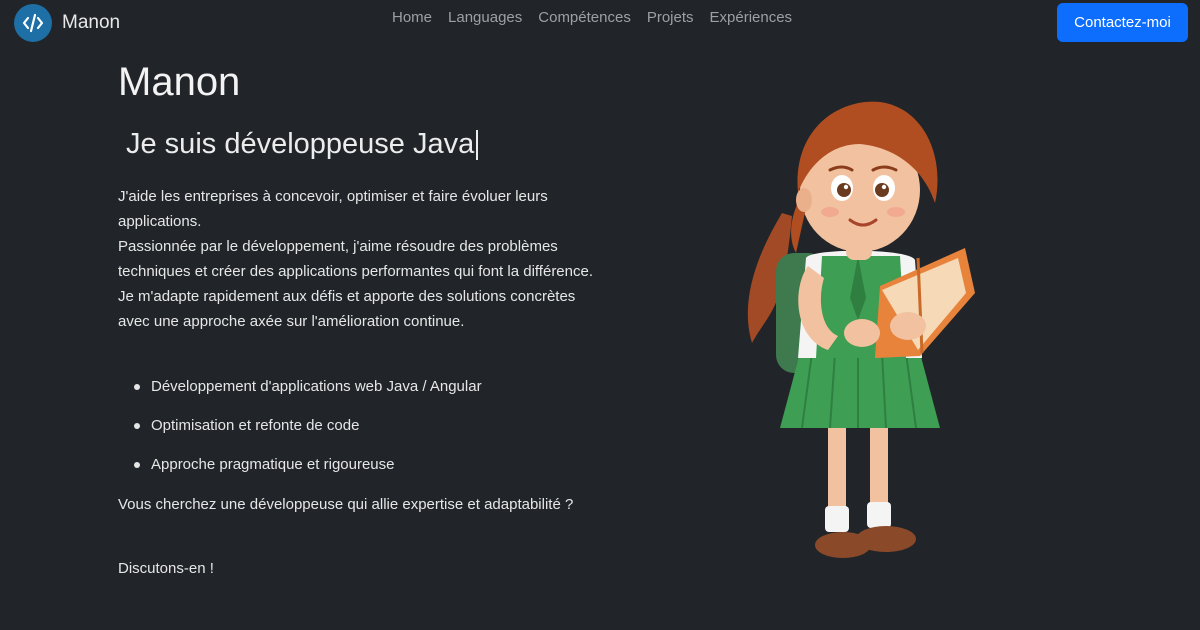 The image size is (1200, 630). What do you see at coordinates (477, 144) in the screenshot?
I see `typing-caret` at bounding box center [477, 144].